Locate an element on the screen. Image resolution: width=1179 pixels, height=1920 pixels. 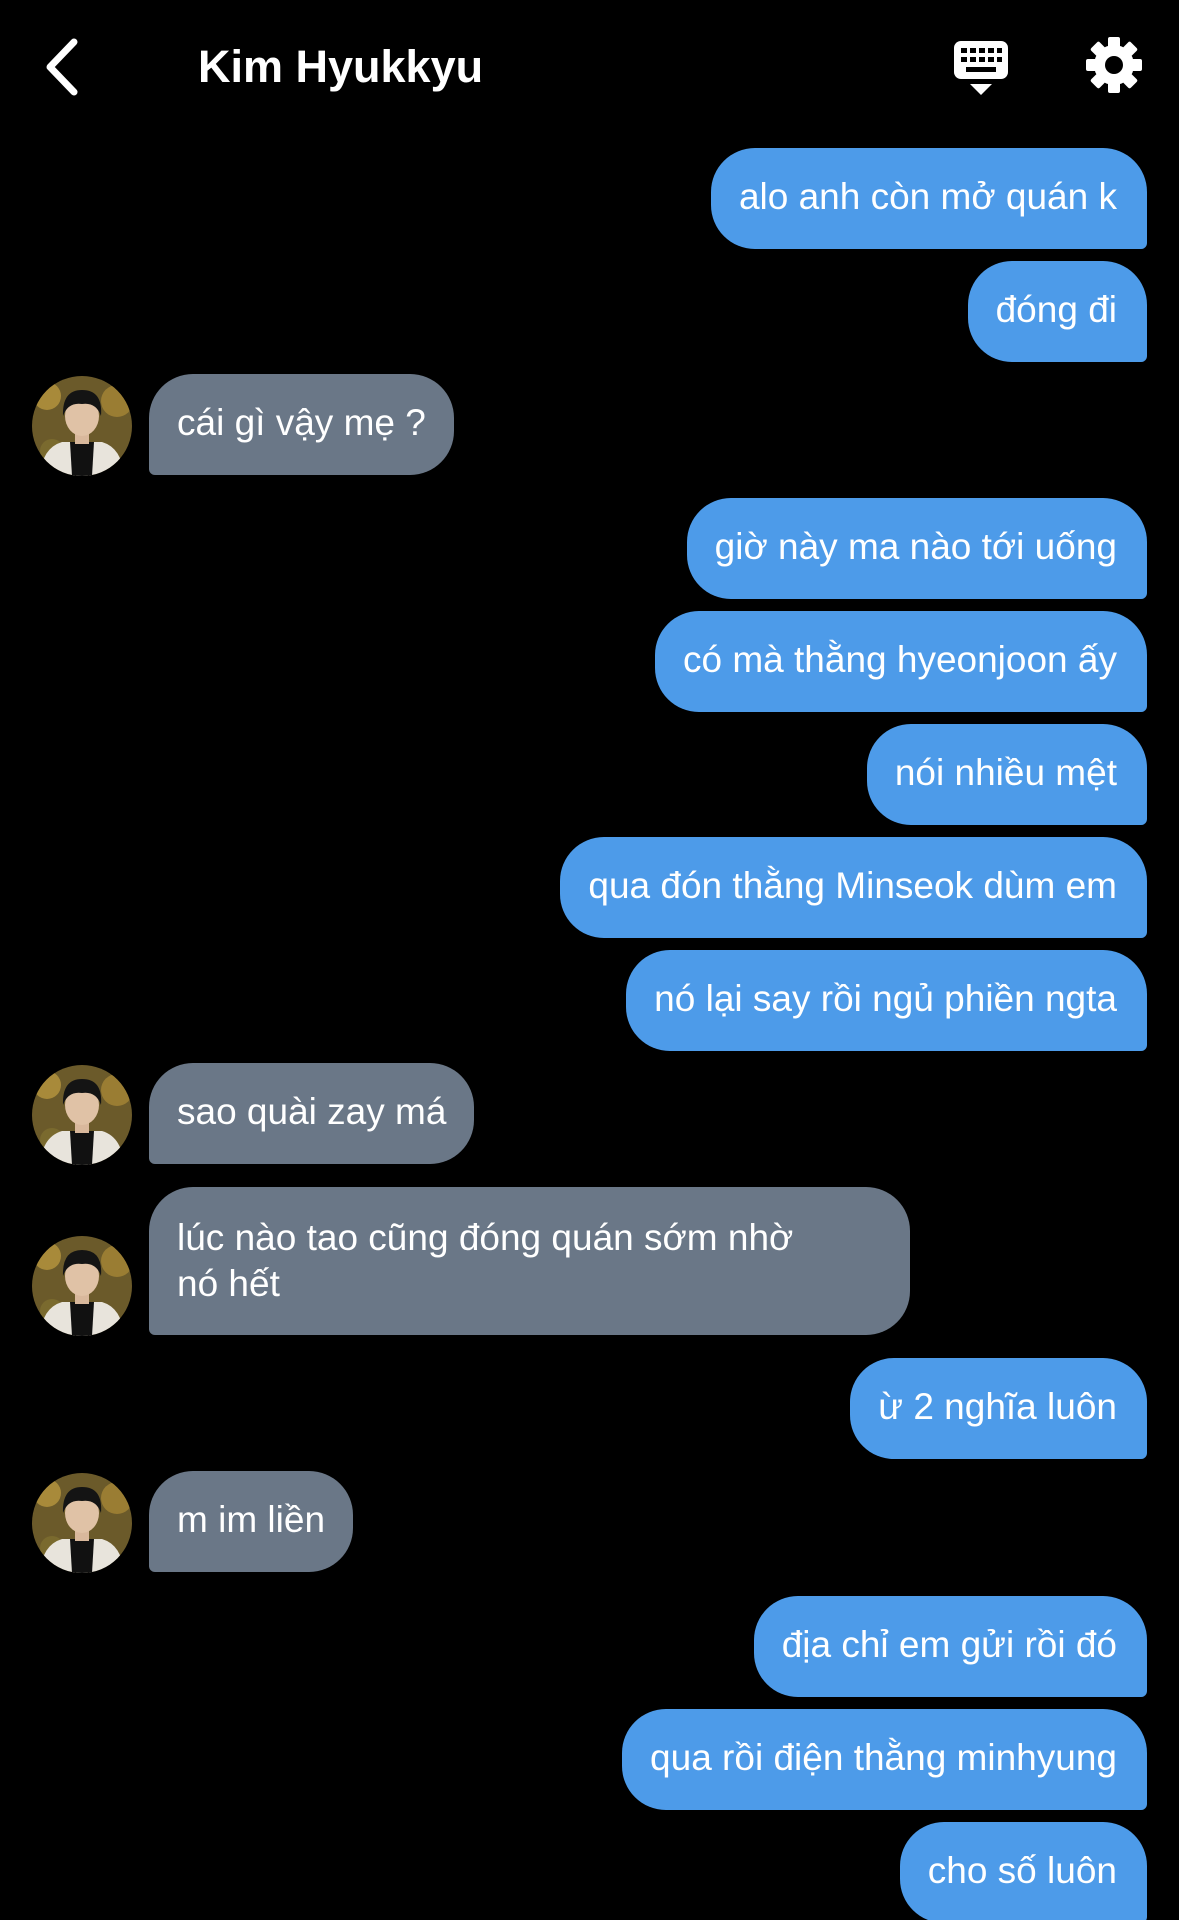
message-outgoing: có mà thằng hyeonjoon ấy is located at coordinates (900, 661).